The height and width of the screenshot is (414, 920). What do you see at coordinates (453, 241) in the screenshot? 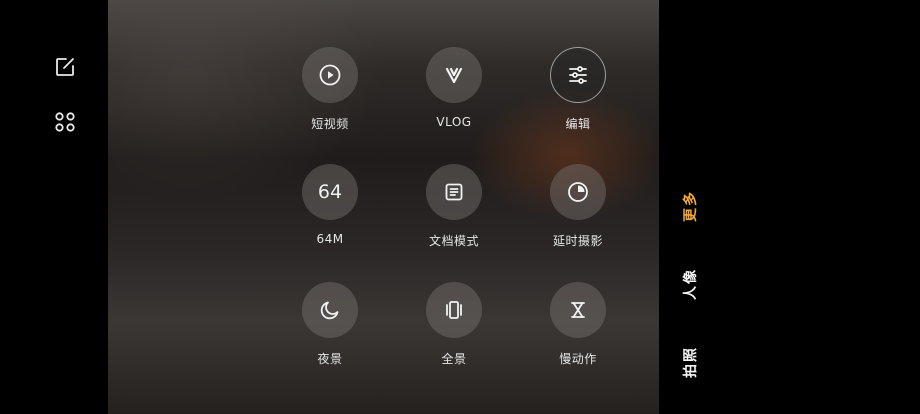
I see `mode-label: 文档模式` at bounding box center [453, 241].